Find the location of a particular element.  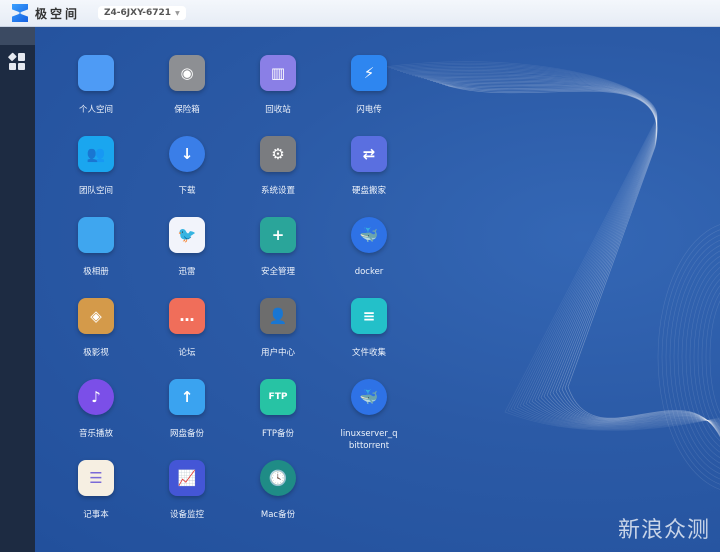

watermark: 新浪众测 is located at coordinates (663, 530).